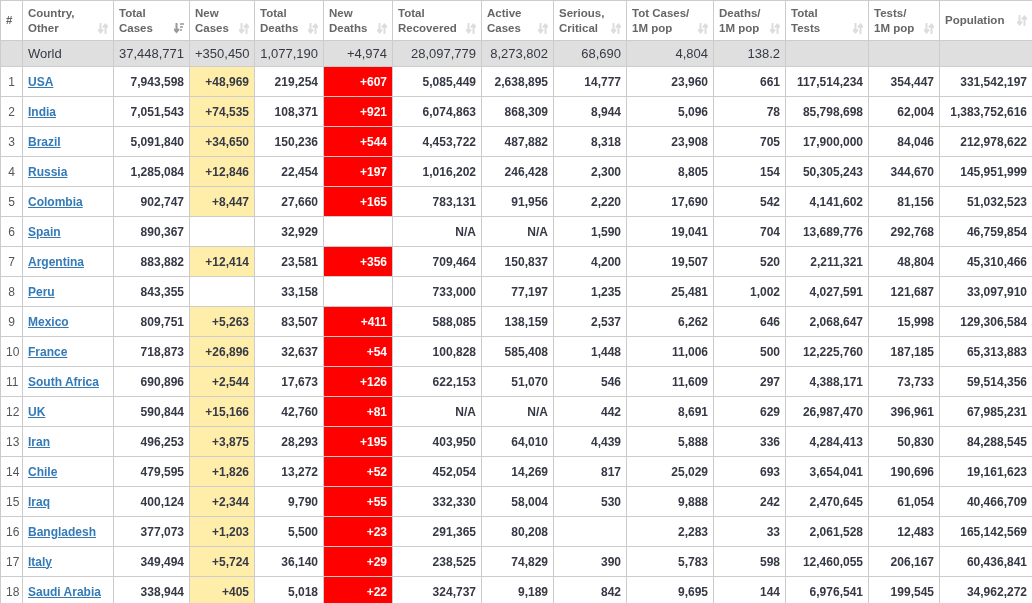 This screenshot has width=1032, height=603. I want to click on table-cell: 32,637, so click(289, 351).